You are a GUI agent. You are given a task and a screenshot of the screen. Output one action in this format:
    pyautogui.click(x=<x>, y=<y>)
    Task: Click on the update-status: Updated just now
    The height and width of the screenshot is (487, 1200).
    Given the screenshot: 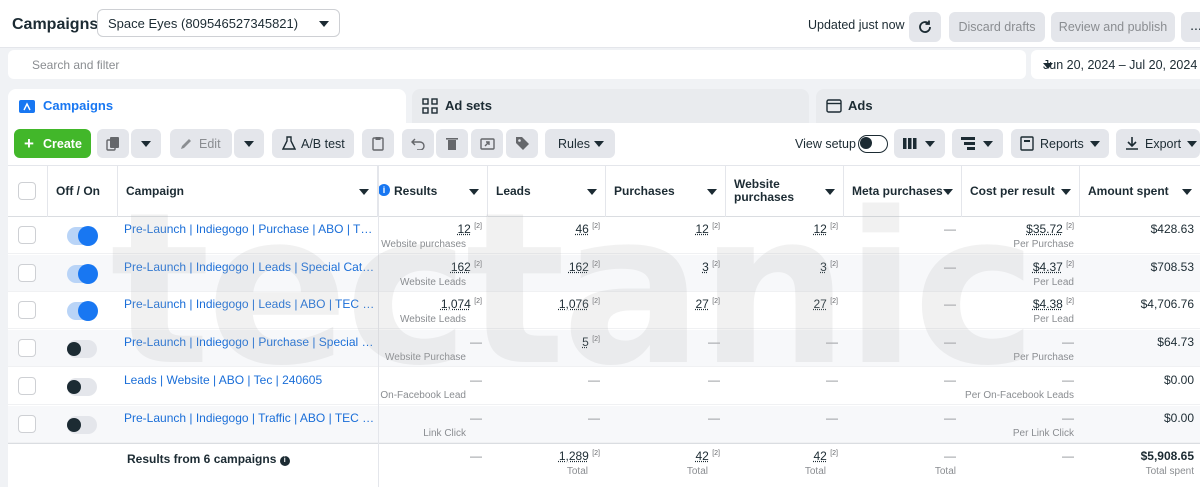 What is the action you would take?
    pyautogui.click(x=856, y=25)
    